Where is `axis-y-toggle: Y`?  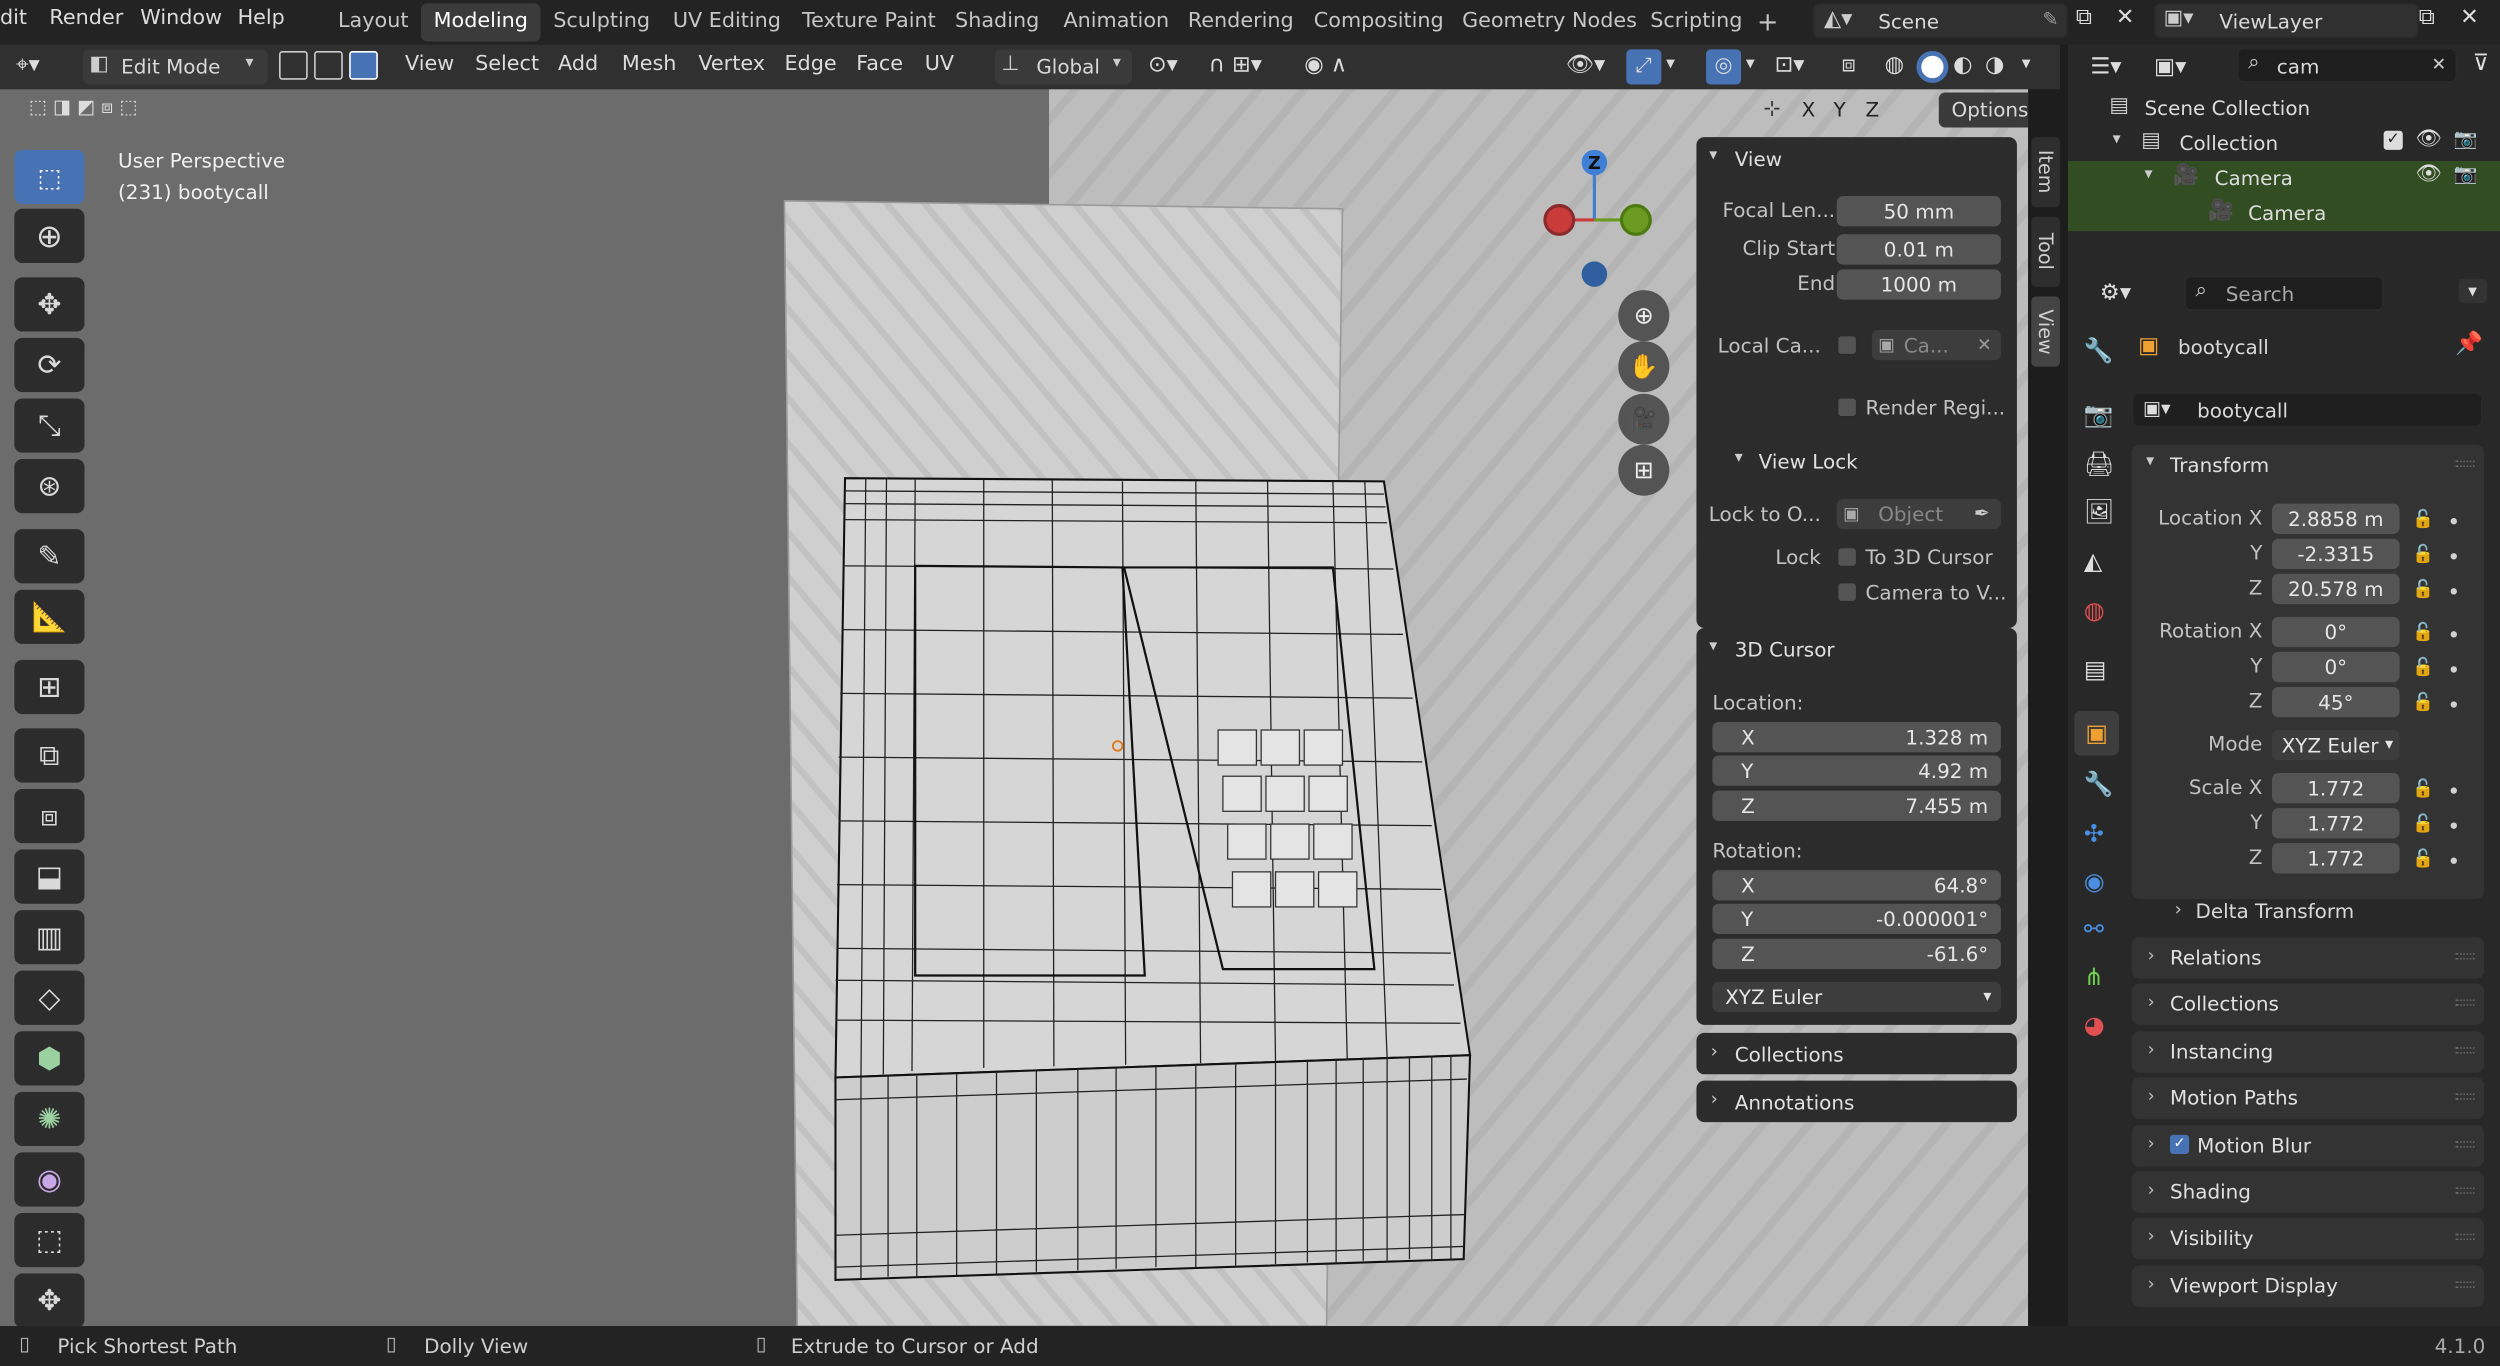
axis-y-toggle: Y is located at coordinates (1840, 109).